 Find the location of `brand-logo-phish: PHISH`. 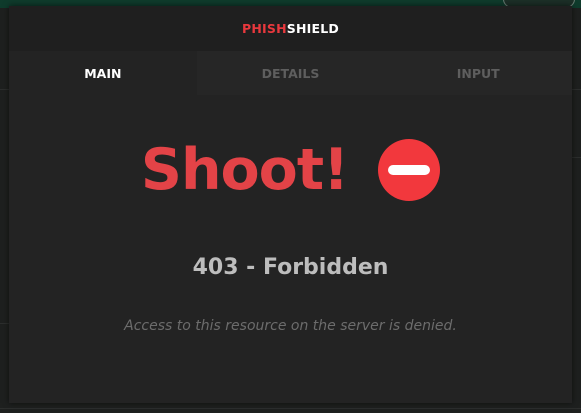

brand-logo-phish: PHISH is located at coordinates (264, 28).